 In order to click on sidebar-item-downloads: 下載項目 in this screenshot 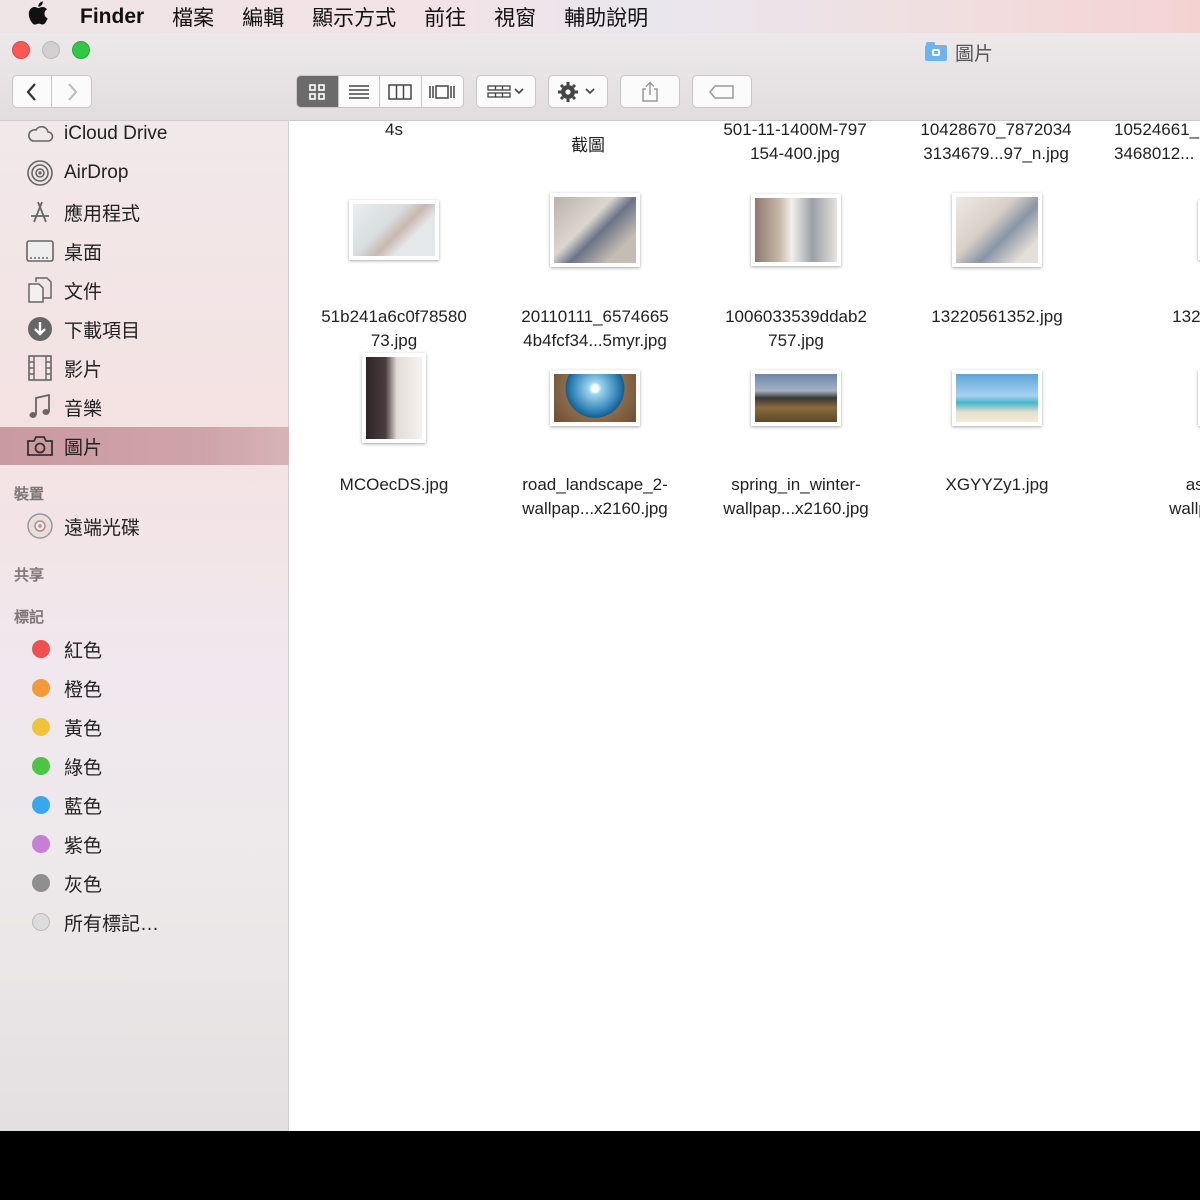, I will do `click(144, 329)`.